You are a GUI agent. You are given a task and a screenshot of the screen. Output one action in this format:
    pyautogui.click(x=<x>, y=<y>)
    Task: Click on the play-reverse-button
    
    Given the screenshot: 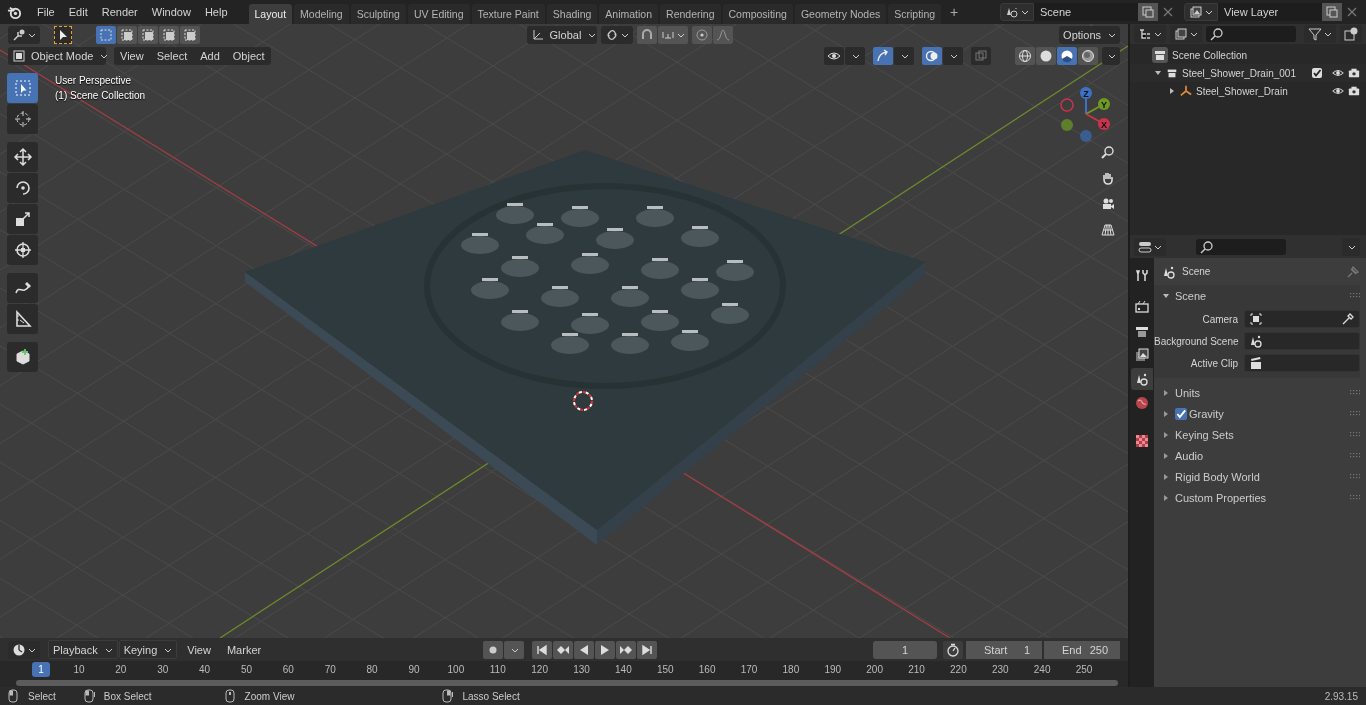 What is the action you would take?
    pyautogui.click(x=584, y=649)
    